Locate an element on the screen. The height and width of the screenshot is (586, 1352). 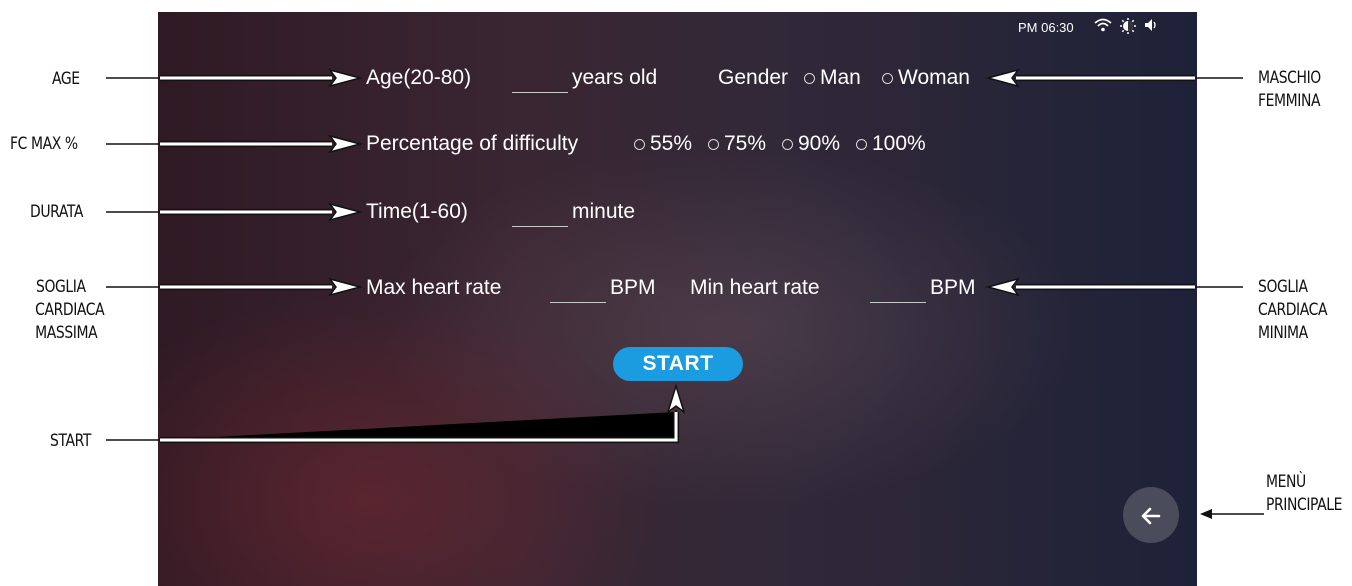
soglia-min-arrow-head is located at coordinates (1002, 287).